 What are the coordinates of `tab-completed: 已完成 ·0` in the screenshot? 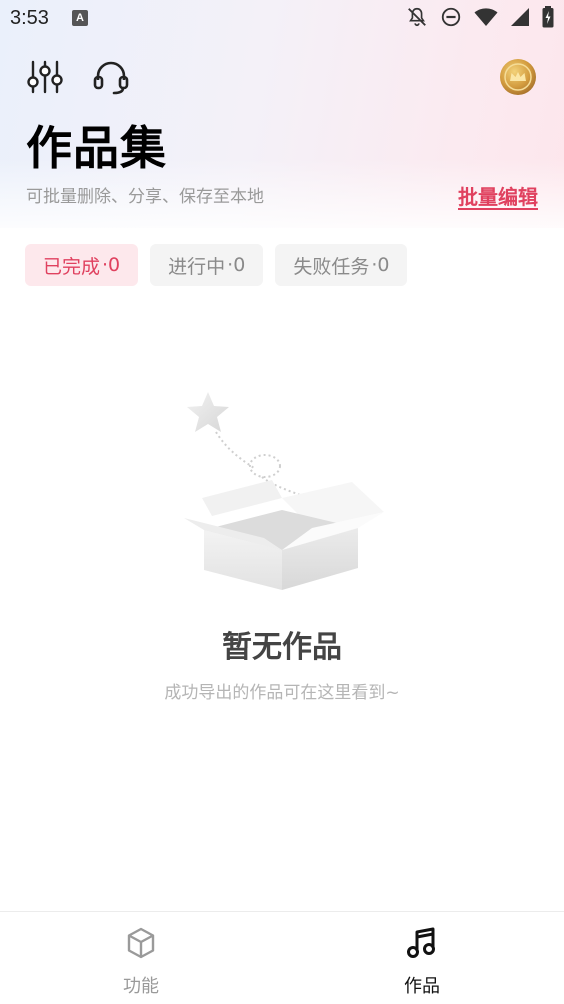 It's located at (82, 265).